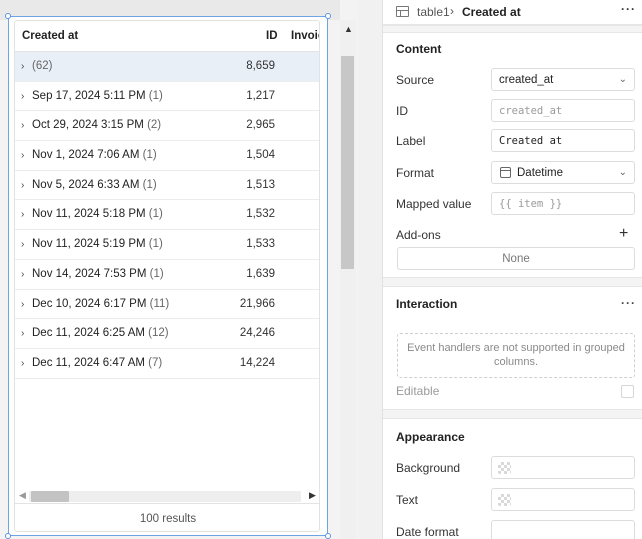 The height and width of the screenshot is (539, 642). Describe the element at coordinates (167, 36) in the screenshot. I see `table-header: Created at ID Invoic` at that location.